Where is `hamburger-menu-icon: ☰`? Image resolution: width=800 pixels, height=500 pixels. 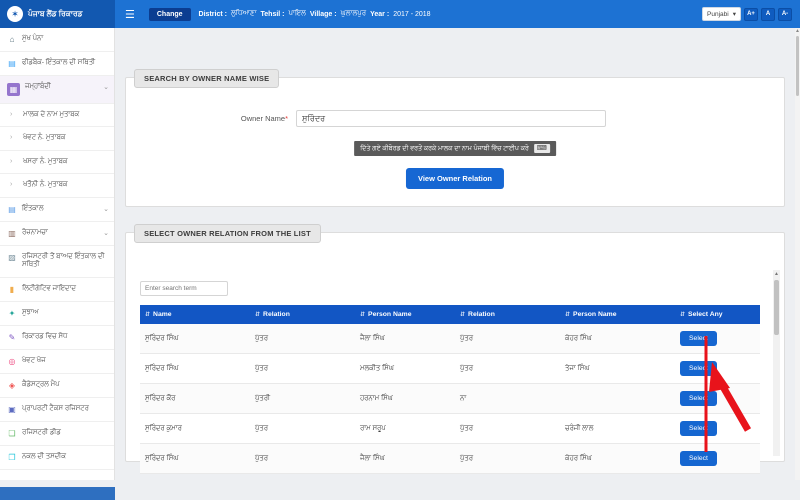 hamburger-menu-icon: ☰ is located at coordinates (130, 14).